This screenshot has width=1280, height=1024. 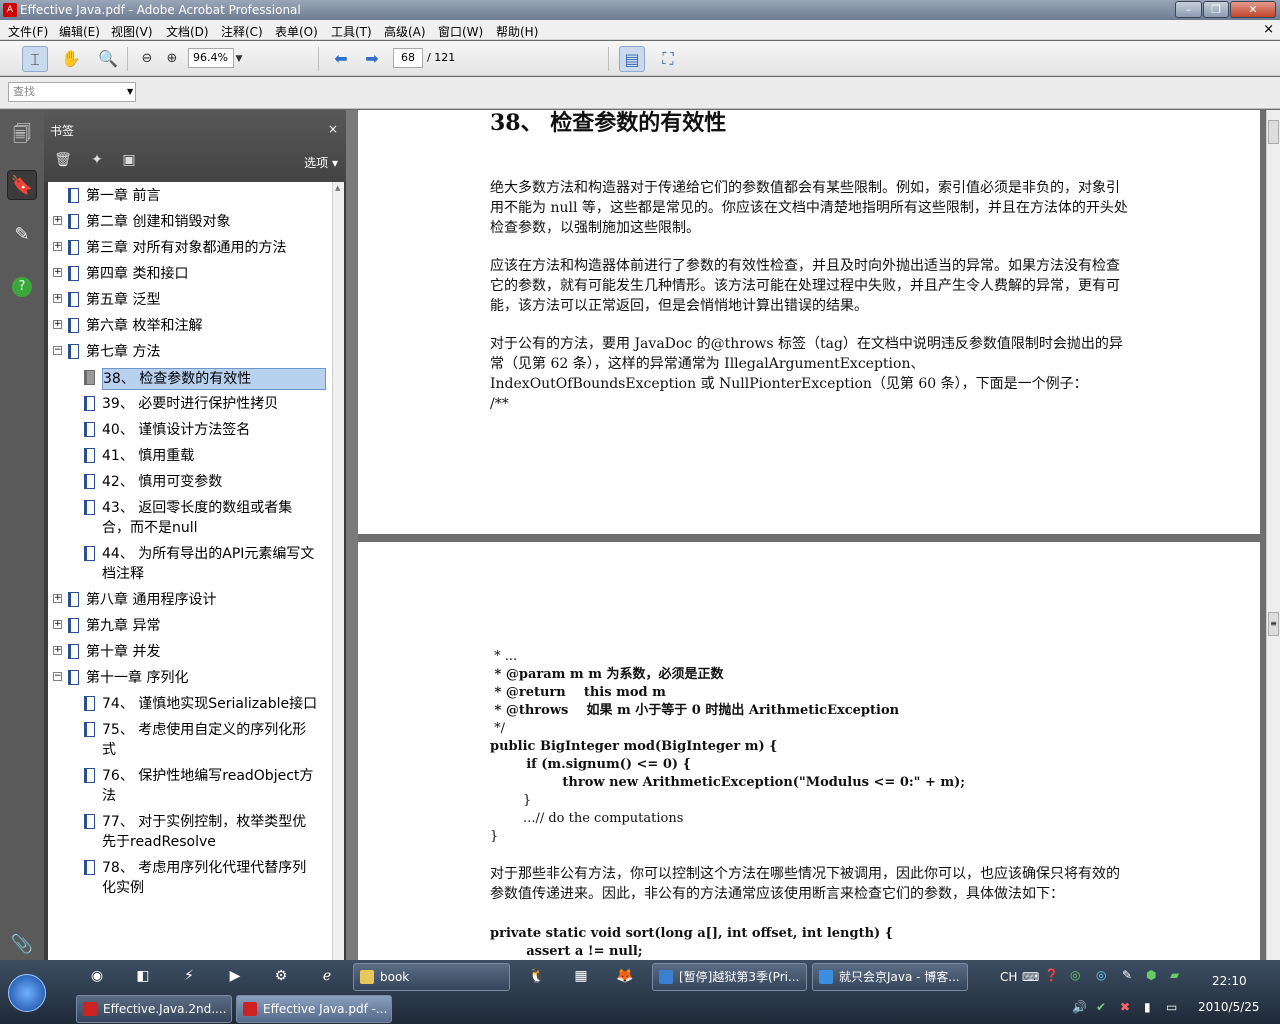 What do you see at coordinates (460, 31) in the screenshot?
I see `menu-window: 窗口(W)` at bounding box center [460, 31].